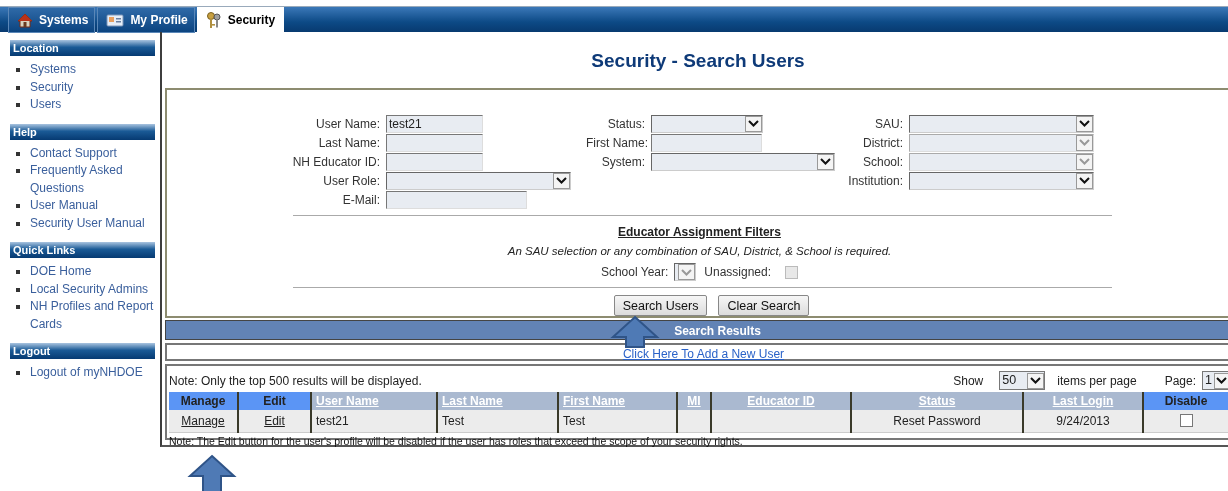 Image resolution: width=1228 pixels, height=491 pixels. Describe the element at coordinates (434, 123) in the screenshot. I see `text-field: test21` at that location.